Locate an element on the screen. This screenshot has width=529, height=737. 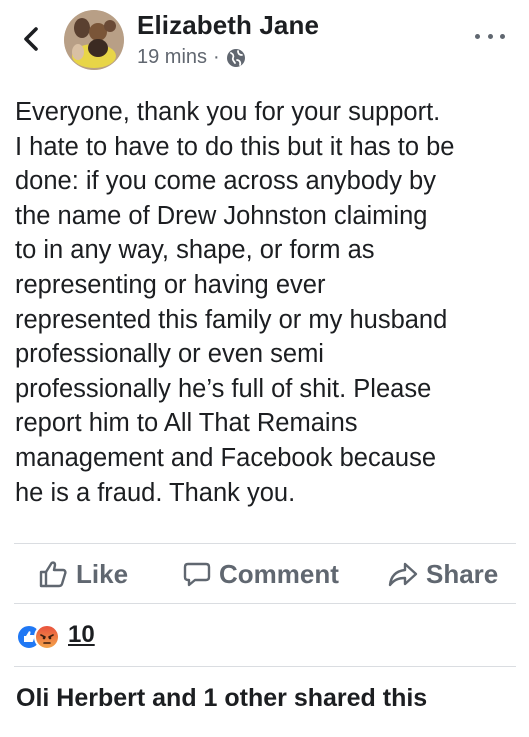
comment-button: Comment is located at coordinates (261, 574).